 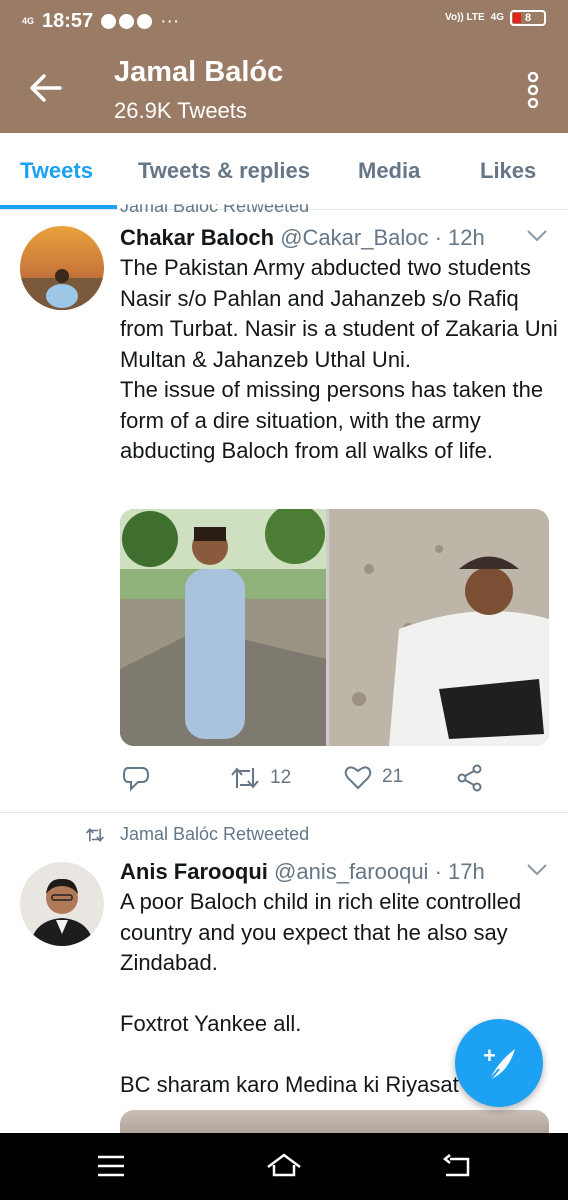 I want to click on tweet-count: 26.9K Tweets, so click(x=180, y=110).